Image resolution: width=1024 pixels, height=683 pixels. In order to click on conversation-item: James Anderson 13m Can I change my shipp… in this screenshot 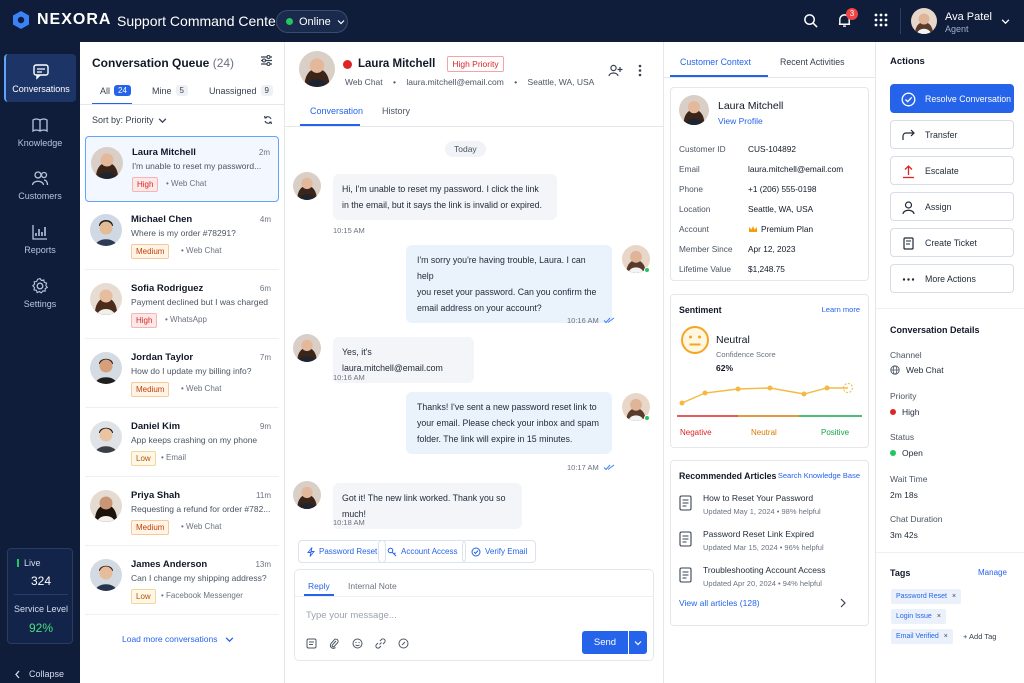, I will do `click(182, 582)`.